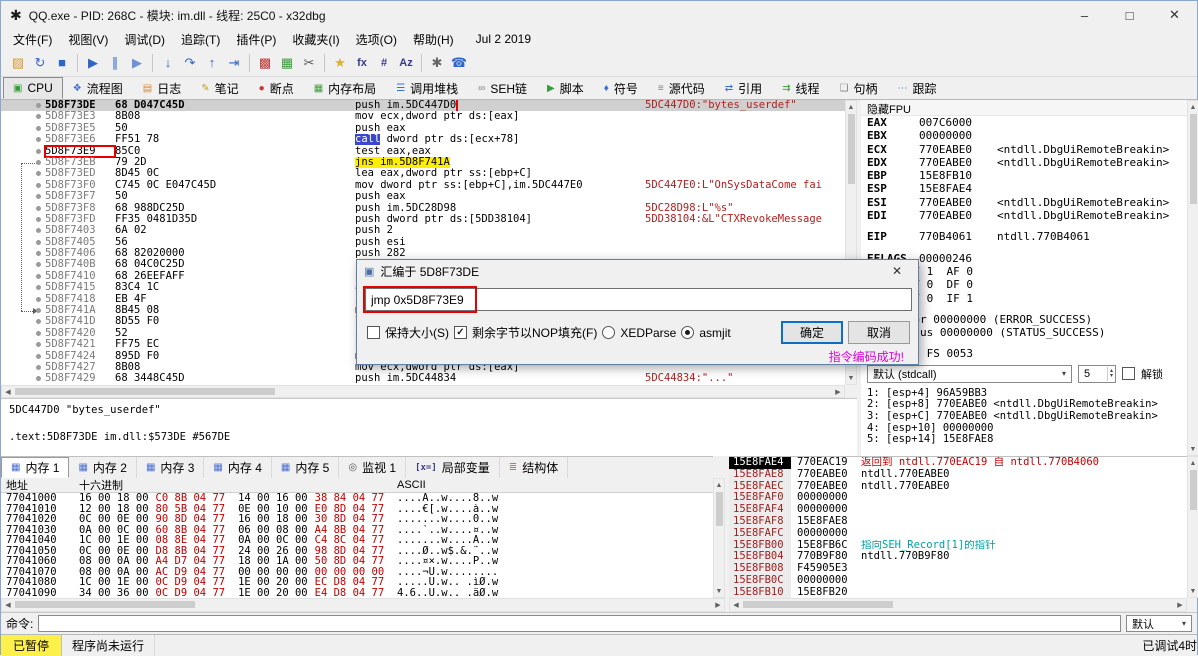  What do you see at coordinates (373, 467) in the screenshot?
I see `tab-watch1: ◎ 监视 1` at bounding box center [373, 467].